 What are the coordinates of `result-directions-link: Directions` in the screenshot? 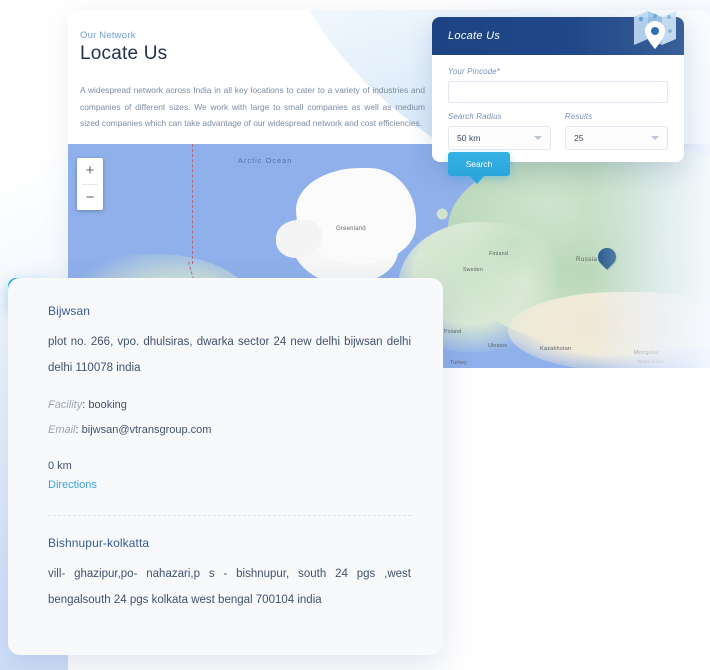 It's located at (72, 485).